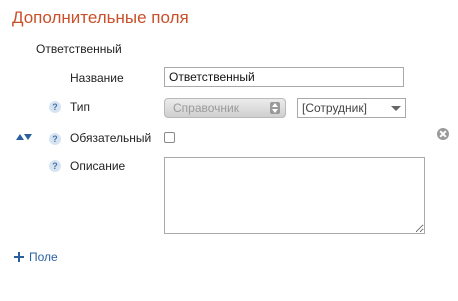  Describe the element at coordinates (169, 137) in the screenshot. I see `required-checkbox` at that location.